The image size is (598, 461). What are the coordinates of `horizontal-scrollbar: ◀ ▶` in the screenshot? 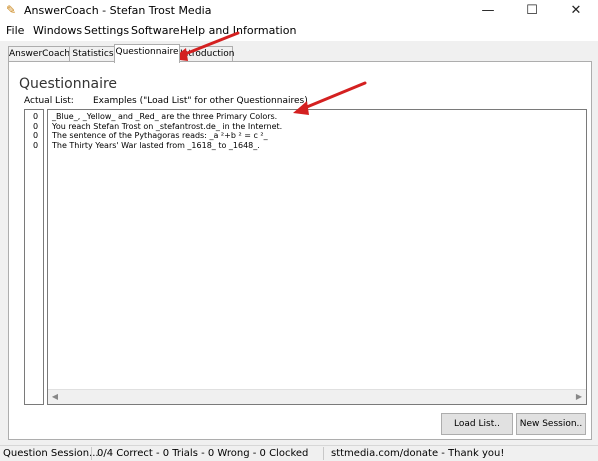 It's located at (317, 396).